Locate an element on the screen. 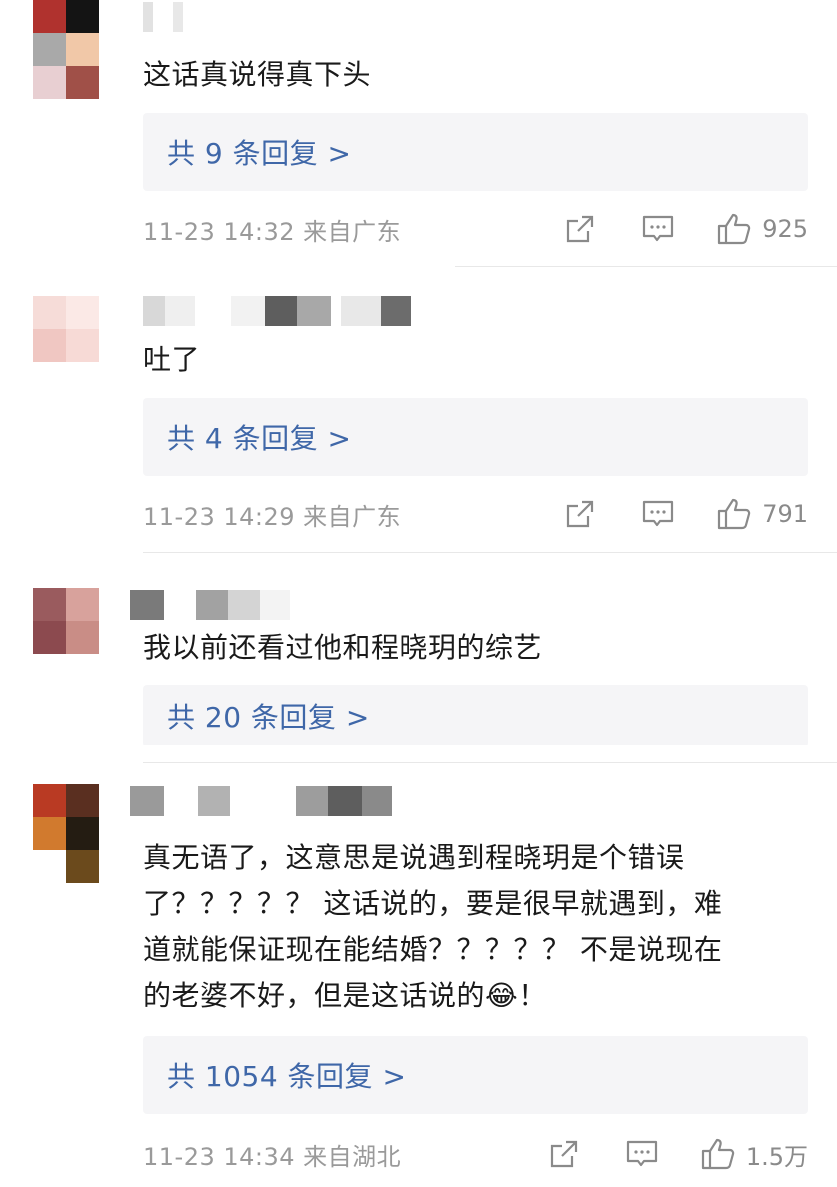 Image resolution: width=837 pixels, height=1187 pixels. like-count: 925 is located at coordinates (785, 229).